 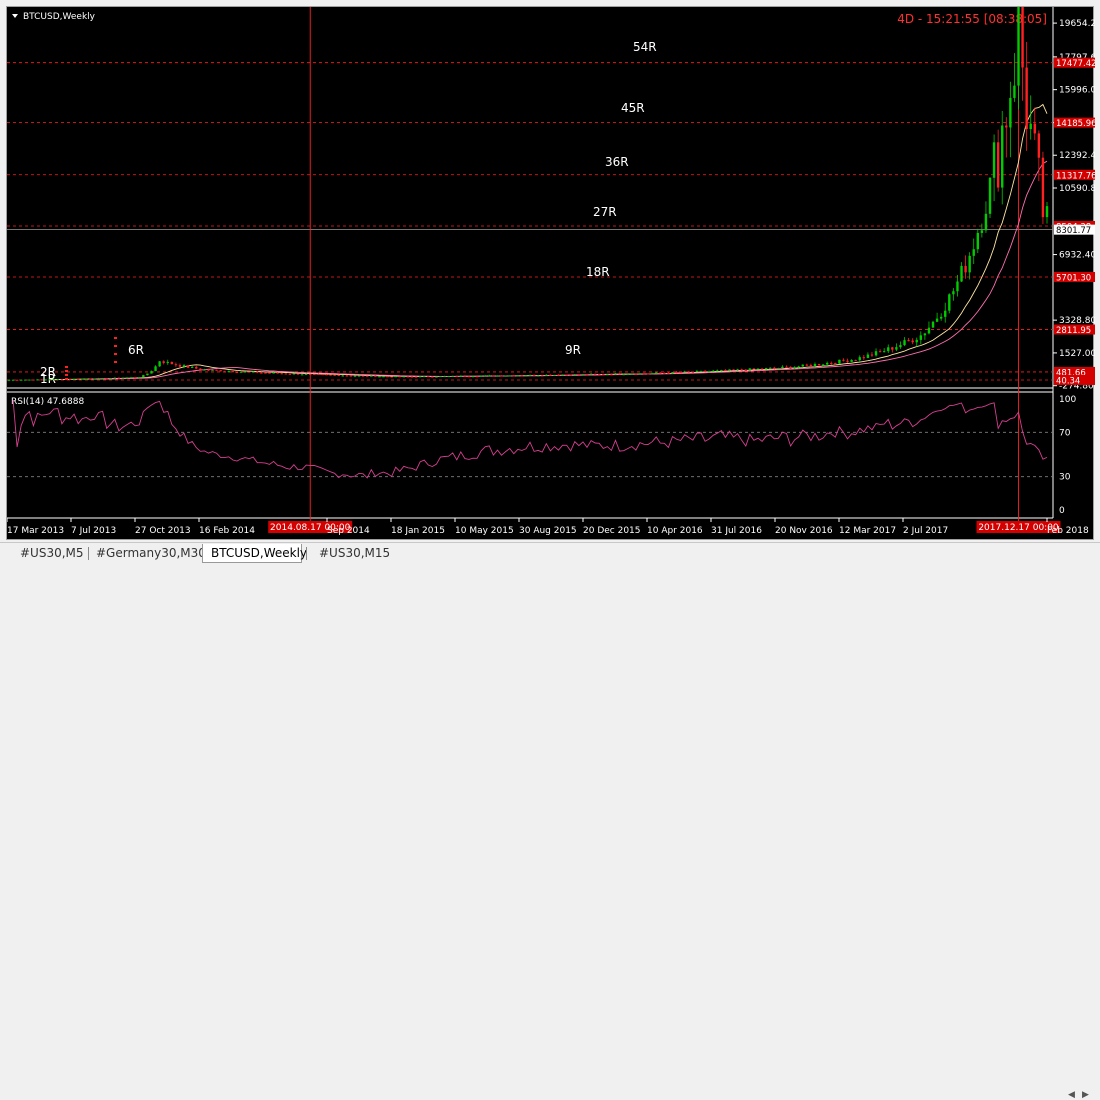 I want to click on chart-tab-2: BTCUSD,Weekly, so click(x=254, y=553).